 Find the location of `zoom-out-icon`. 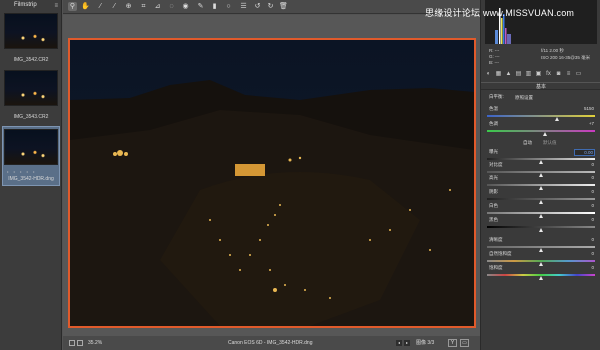

zoom-out-icon is located at coordinates (72, 343).